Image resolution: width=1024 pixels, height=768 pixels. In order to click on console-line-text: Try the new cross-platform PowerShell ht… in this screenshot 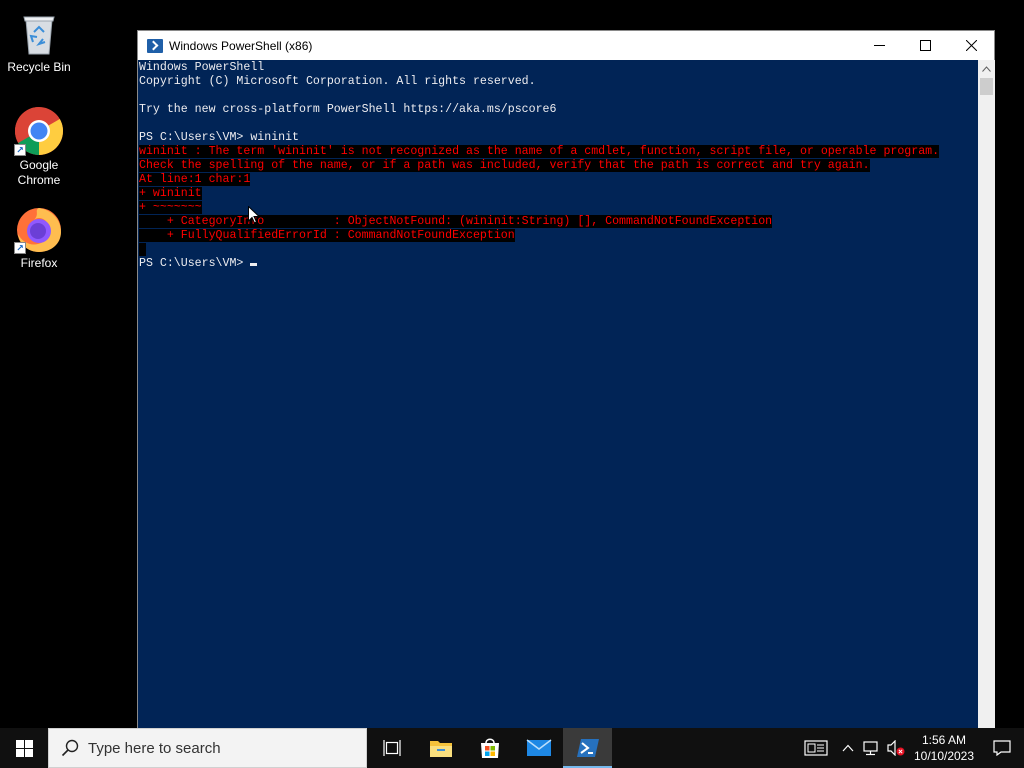, I will do `click(348, 109)`.